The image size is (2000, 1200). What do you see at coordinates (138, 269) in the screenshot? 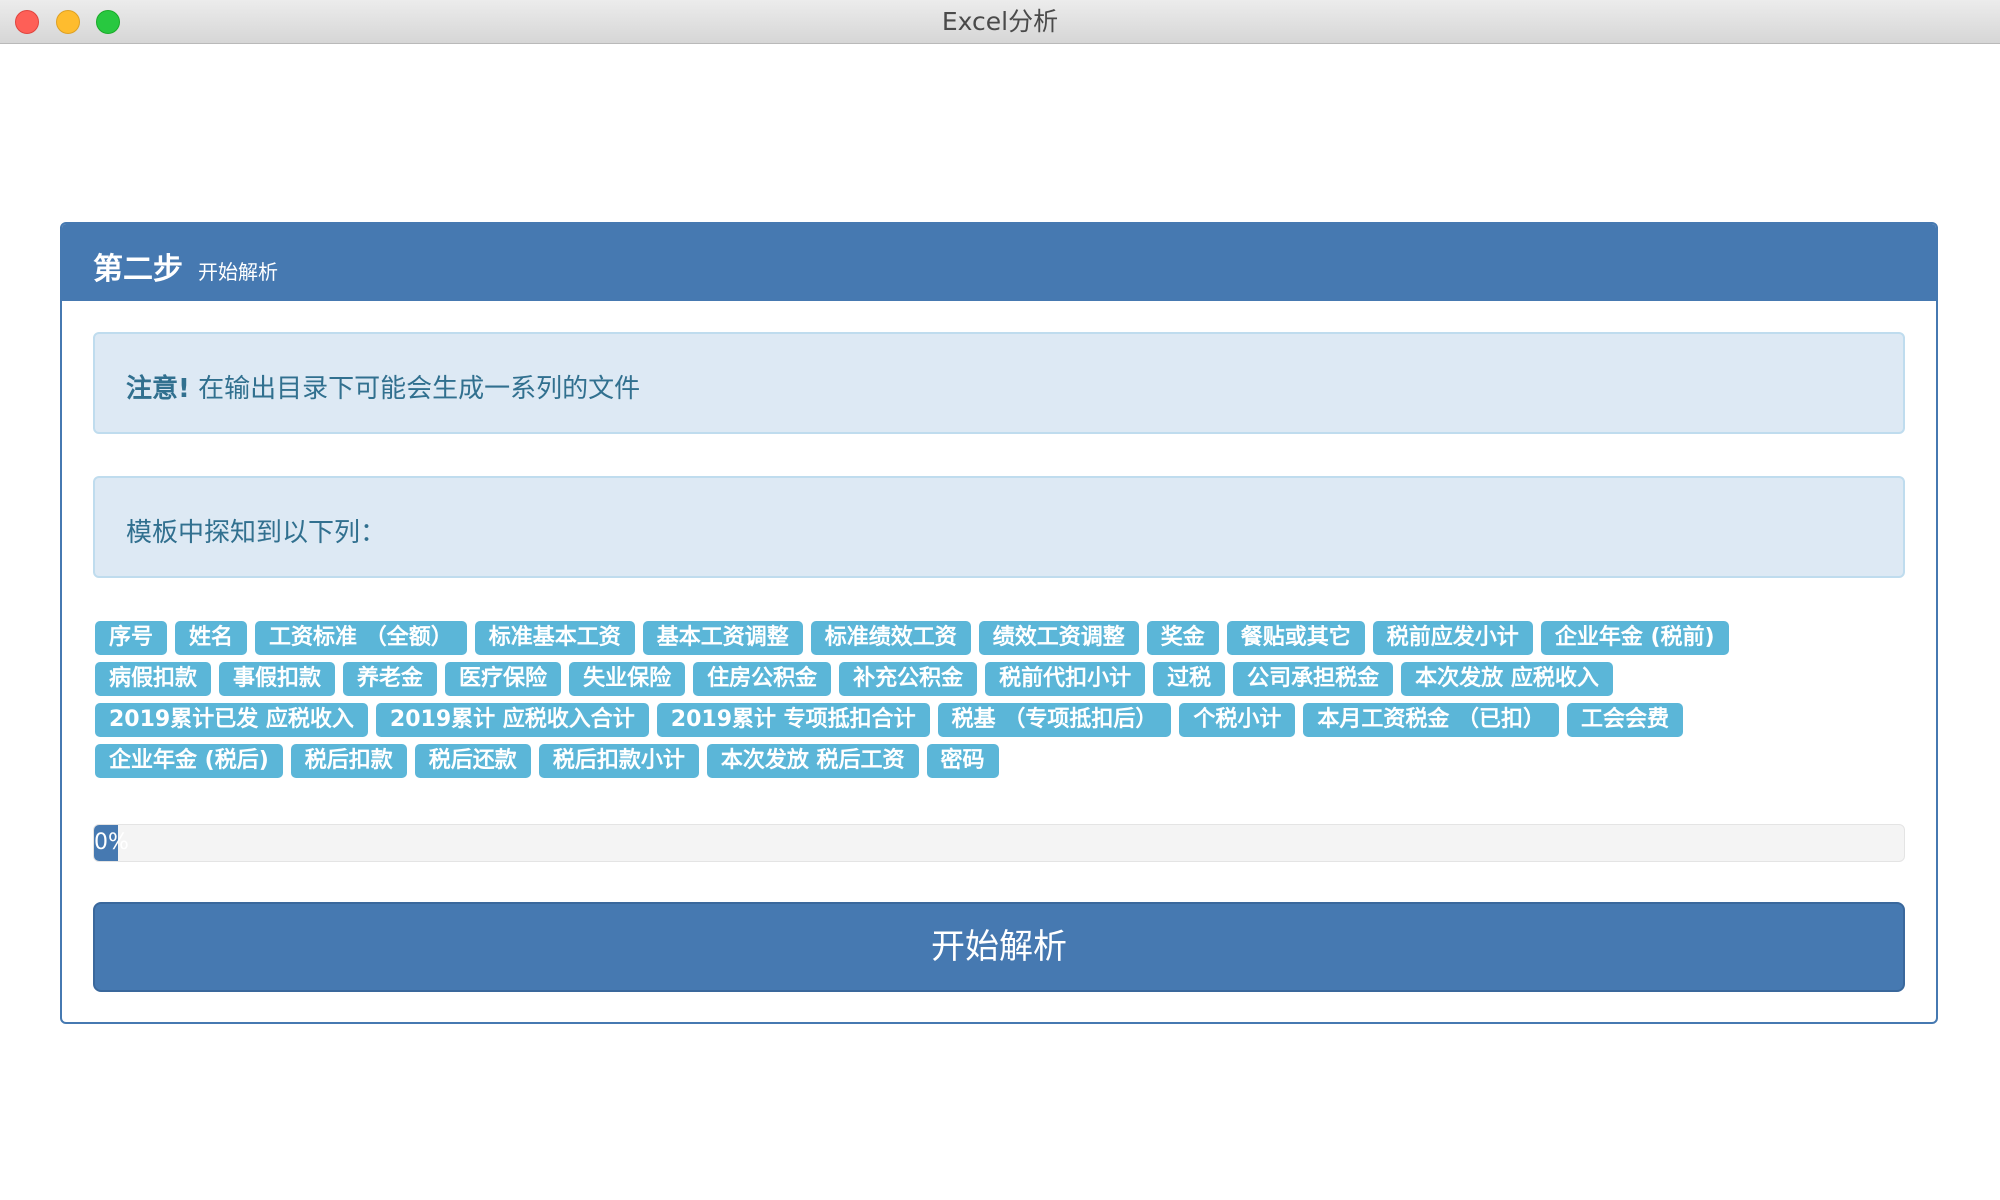
I see `panel-title: 第二步` at bounding box center [138, 269].